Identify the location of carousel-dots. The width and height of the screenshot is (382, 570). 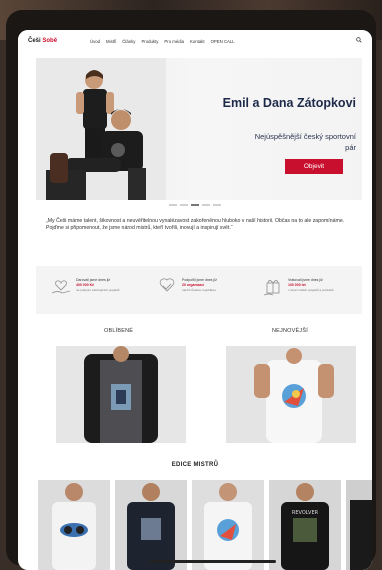
(195, 205).